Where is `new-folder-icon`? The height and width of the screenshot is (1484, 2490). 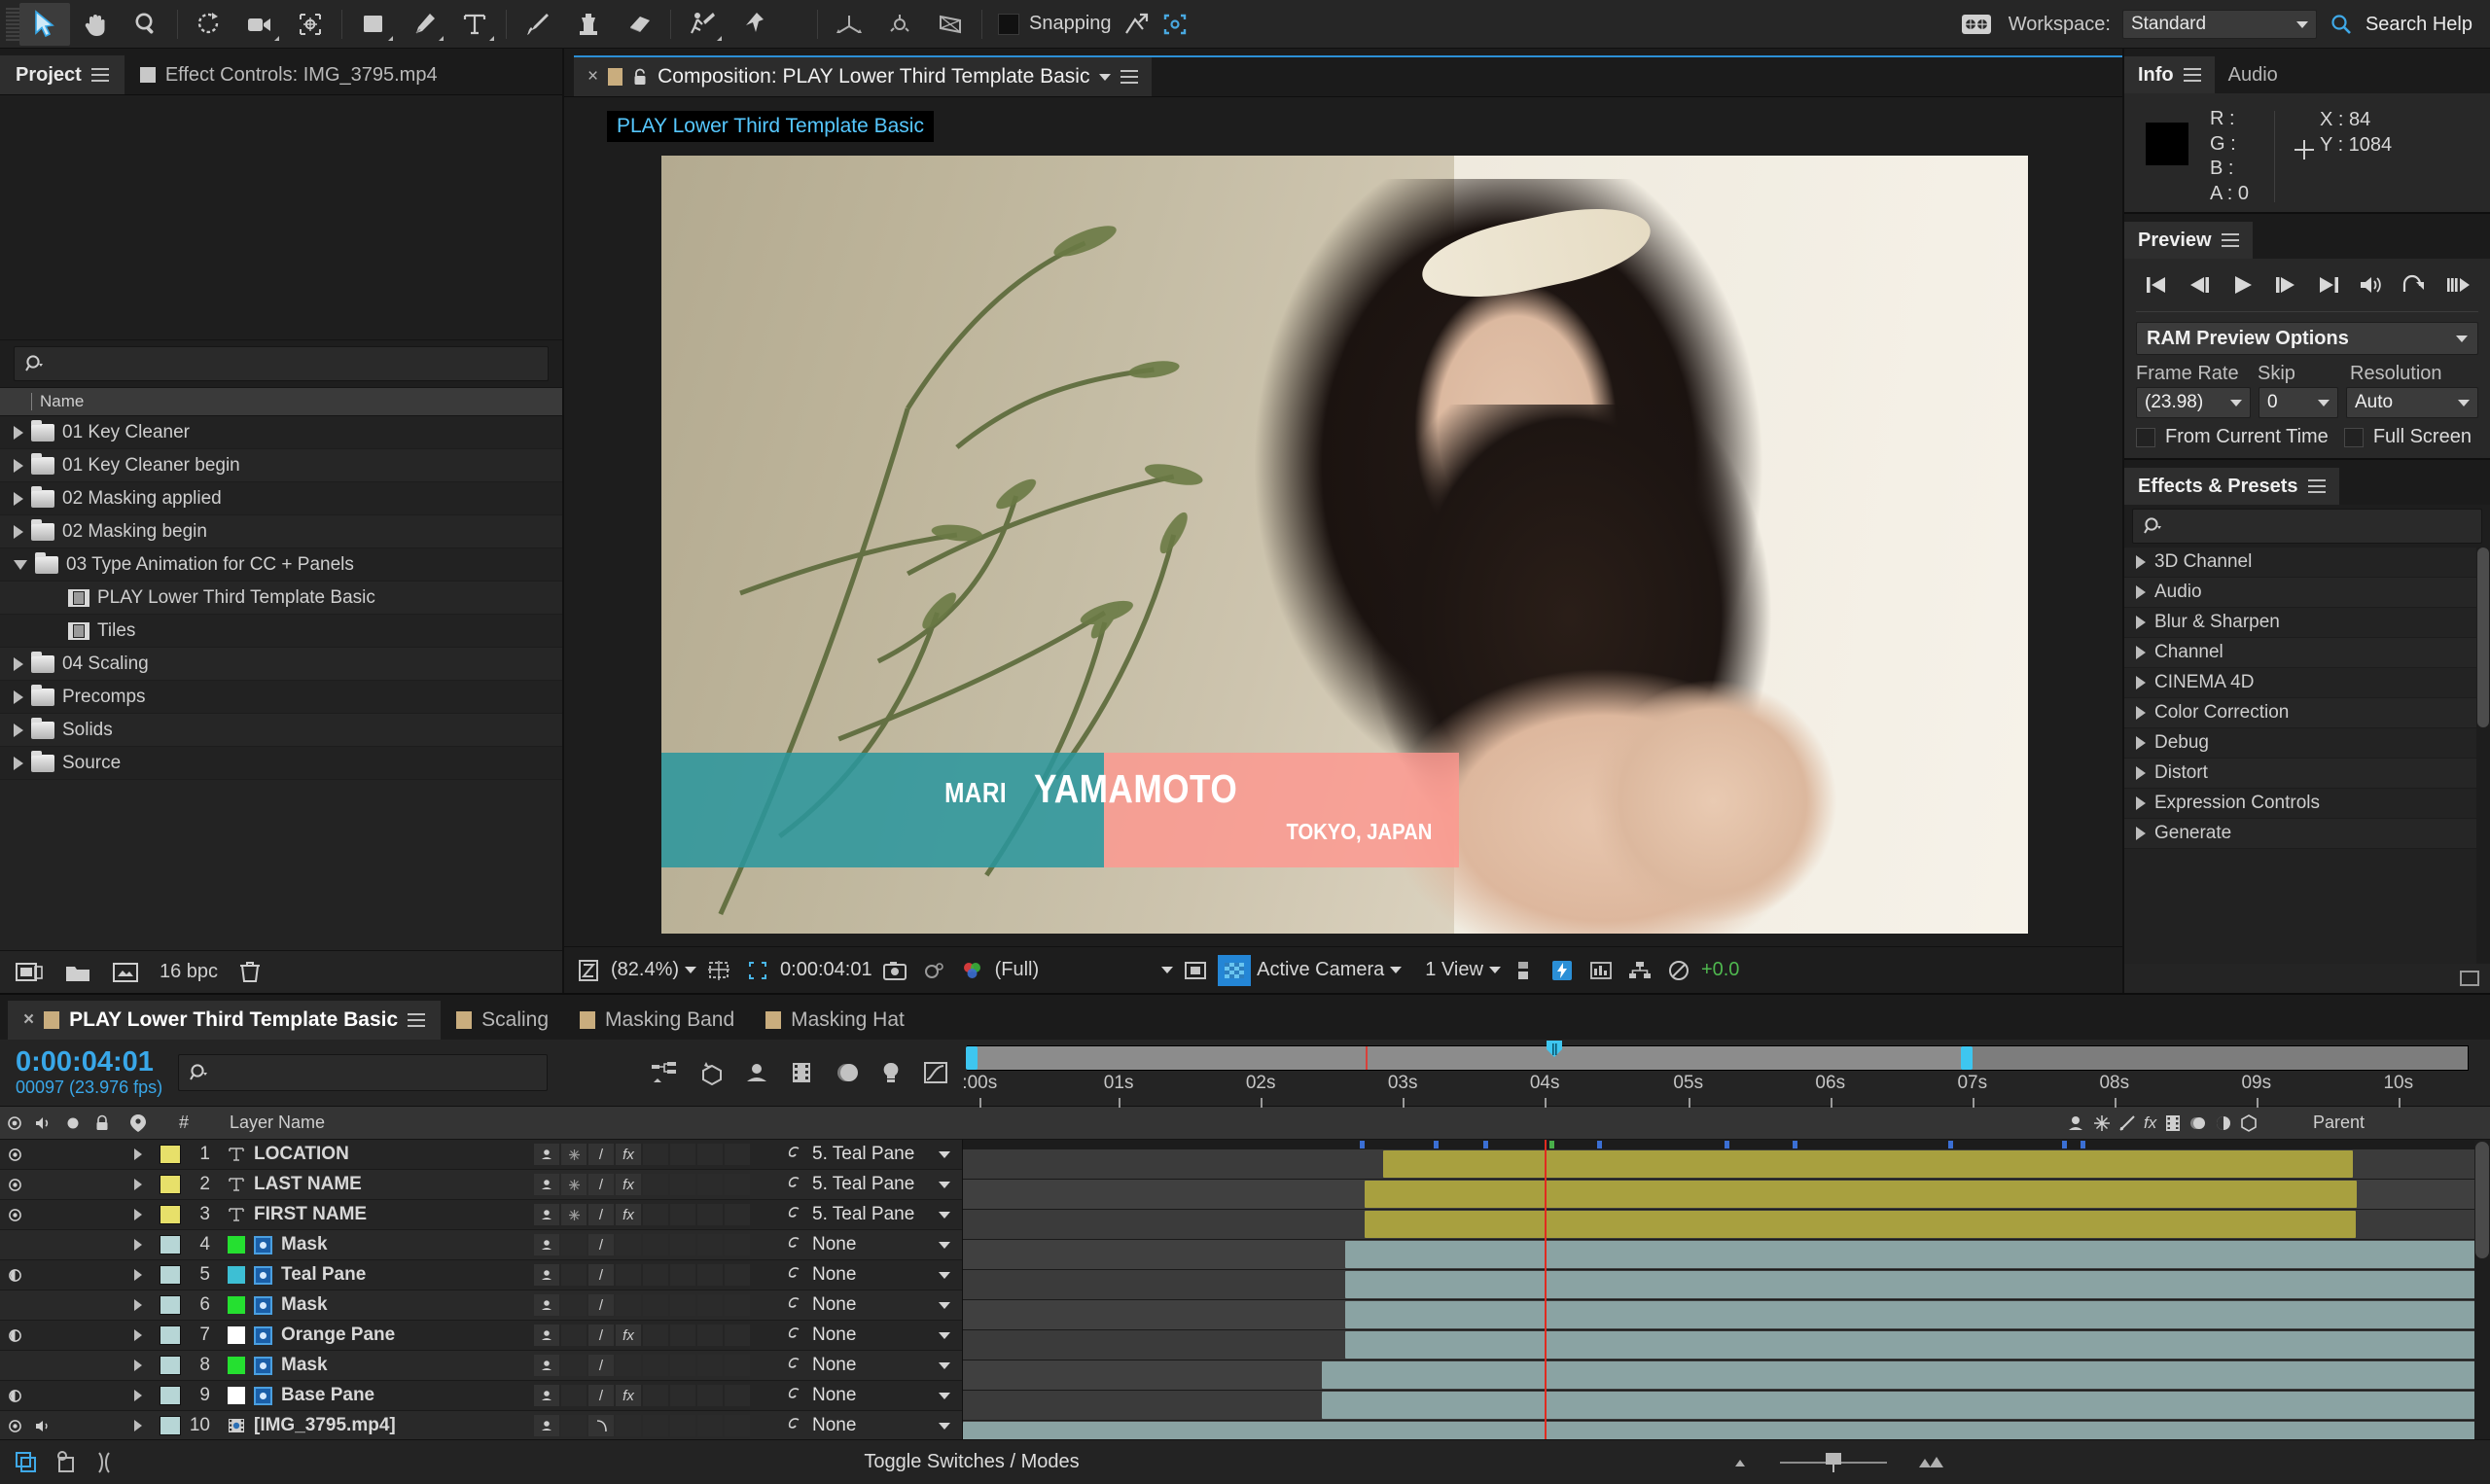
new-folder-icon is located at coordinates (77, 973).